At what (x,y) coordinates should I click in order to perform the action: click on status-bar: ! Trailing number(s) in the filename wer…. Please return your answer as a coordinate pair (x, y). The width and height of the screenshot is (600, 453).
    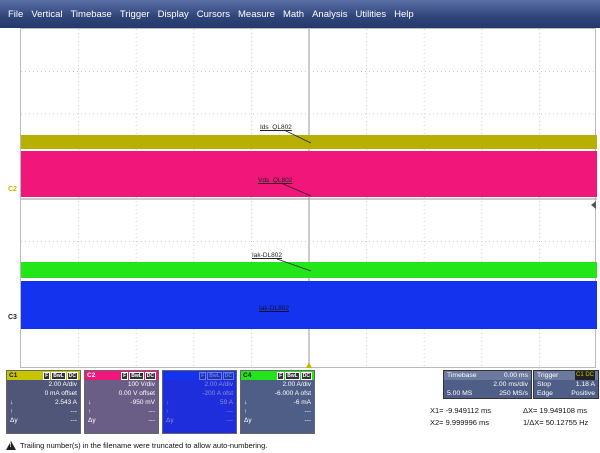
    Looking at the image, I should click on (300, 445).